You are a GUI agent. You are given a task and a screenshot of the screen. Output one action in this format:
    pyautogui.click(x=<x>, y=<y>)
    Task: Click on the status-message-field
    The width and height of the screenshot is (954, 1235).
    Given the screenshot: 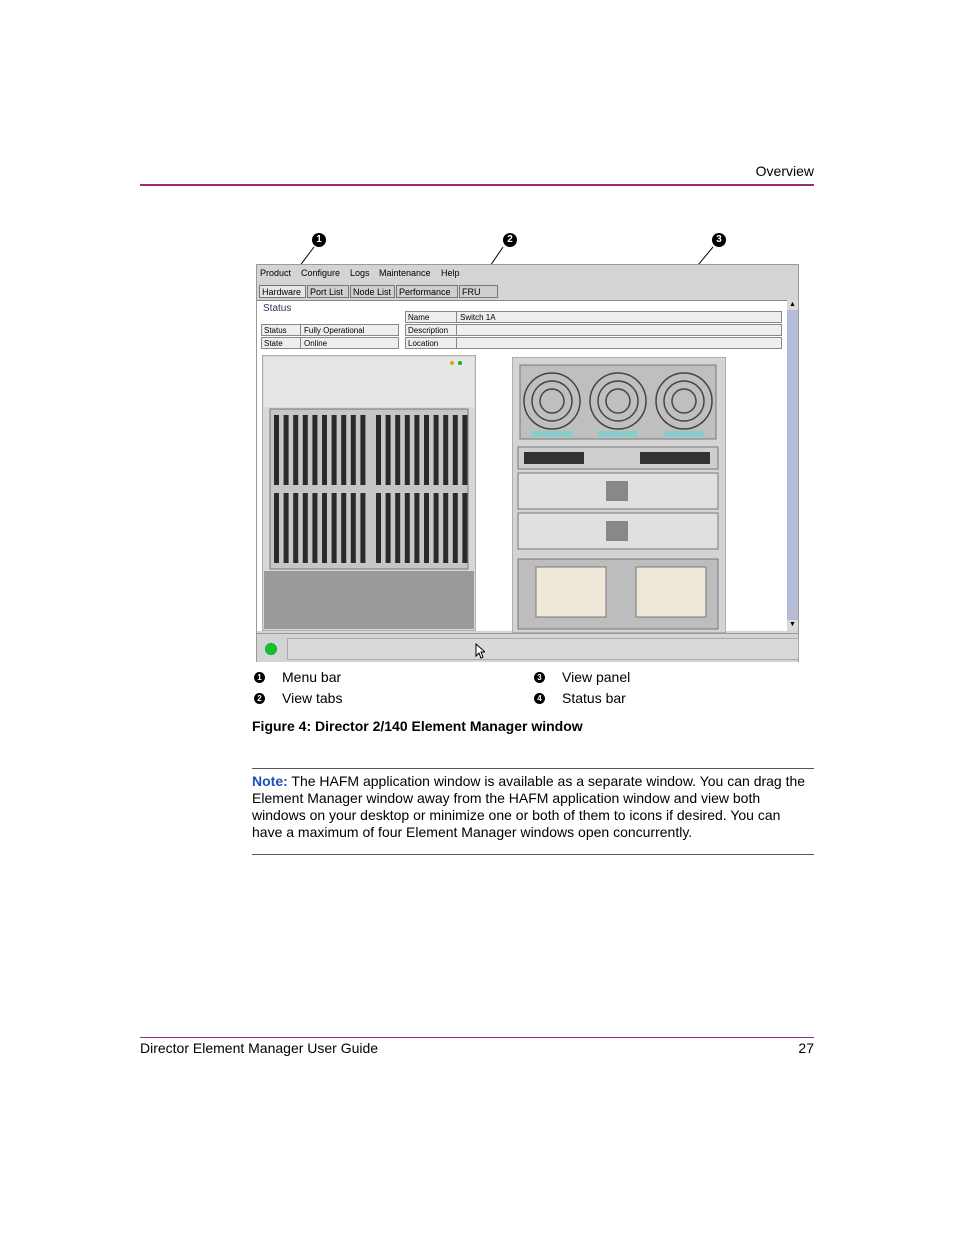 What is the action you would take?
    pyautogui.click(x=543, y=649)
    